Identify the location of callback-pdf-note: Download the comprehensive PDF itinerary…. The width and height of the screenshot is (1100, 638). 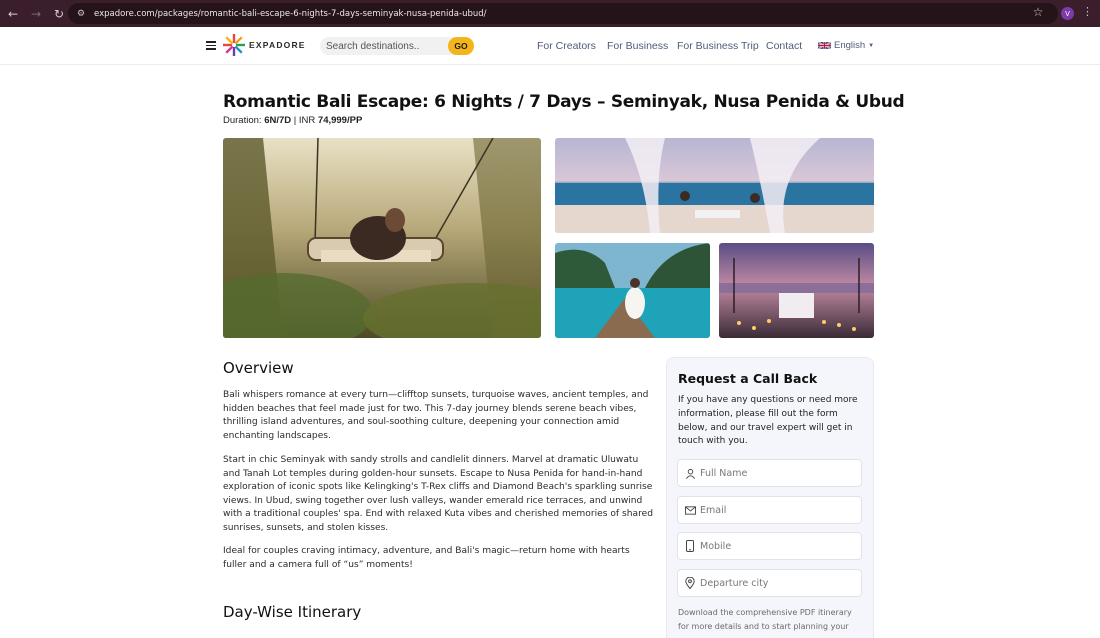
(765, 619).